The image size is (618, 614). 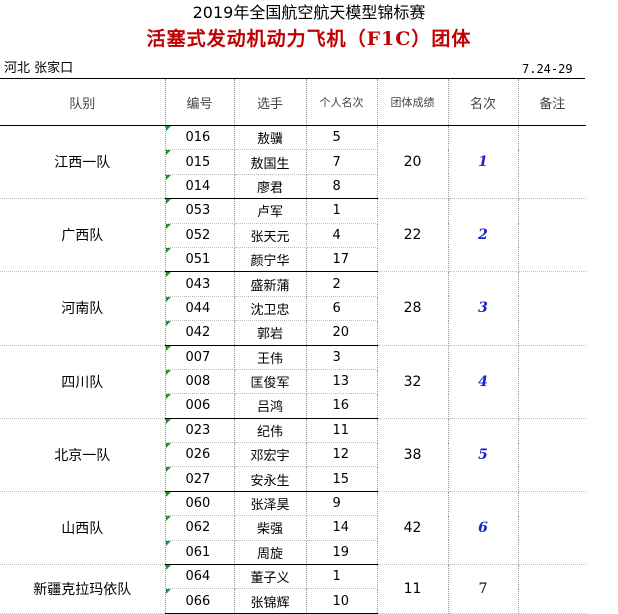 I want to click on athlete-number-text: 043, so click(x=198, y=284).